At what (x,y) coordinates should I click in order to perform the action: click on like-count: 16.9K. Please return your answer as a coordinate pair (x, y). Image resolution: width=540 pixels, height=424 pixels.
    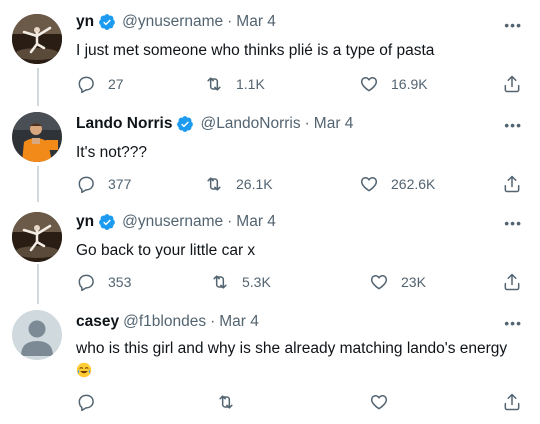
    Looking at the image, I should click on (409, 84).